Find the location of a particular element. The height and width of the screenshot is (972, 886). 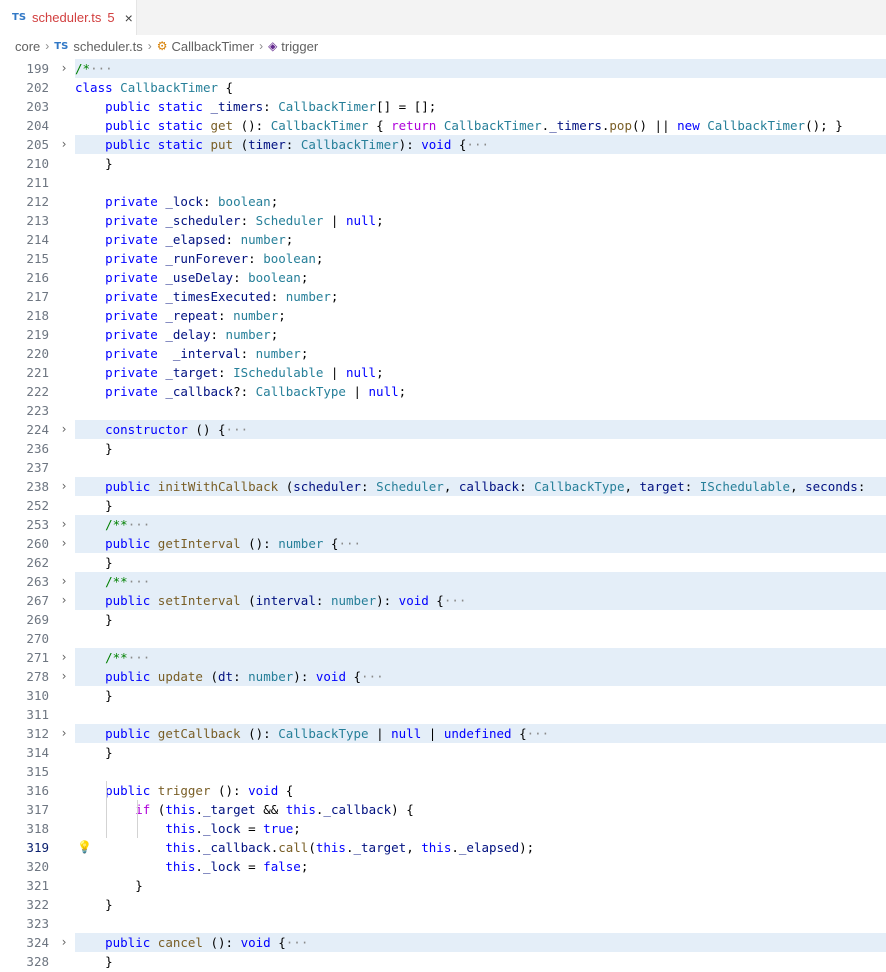

code-text: private _lock: boolean; is located at coordinates (480, 201).